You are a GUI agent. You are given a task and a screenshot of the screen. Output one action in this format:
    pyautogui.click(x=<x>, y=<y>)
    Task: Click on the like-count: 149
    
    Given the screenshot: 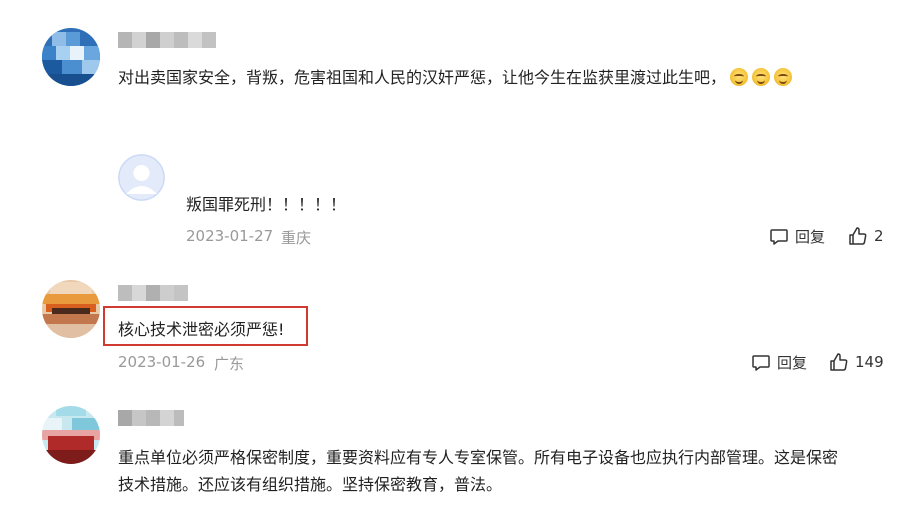 What is the action you would take?
    pyautogui.click(x=869, y=362)
    